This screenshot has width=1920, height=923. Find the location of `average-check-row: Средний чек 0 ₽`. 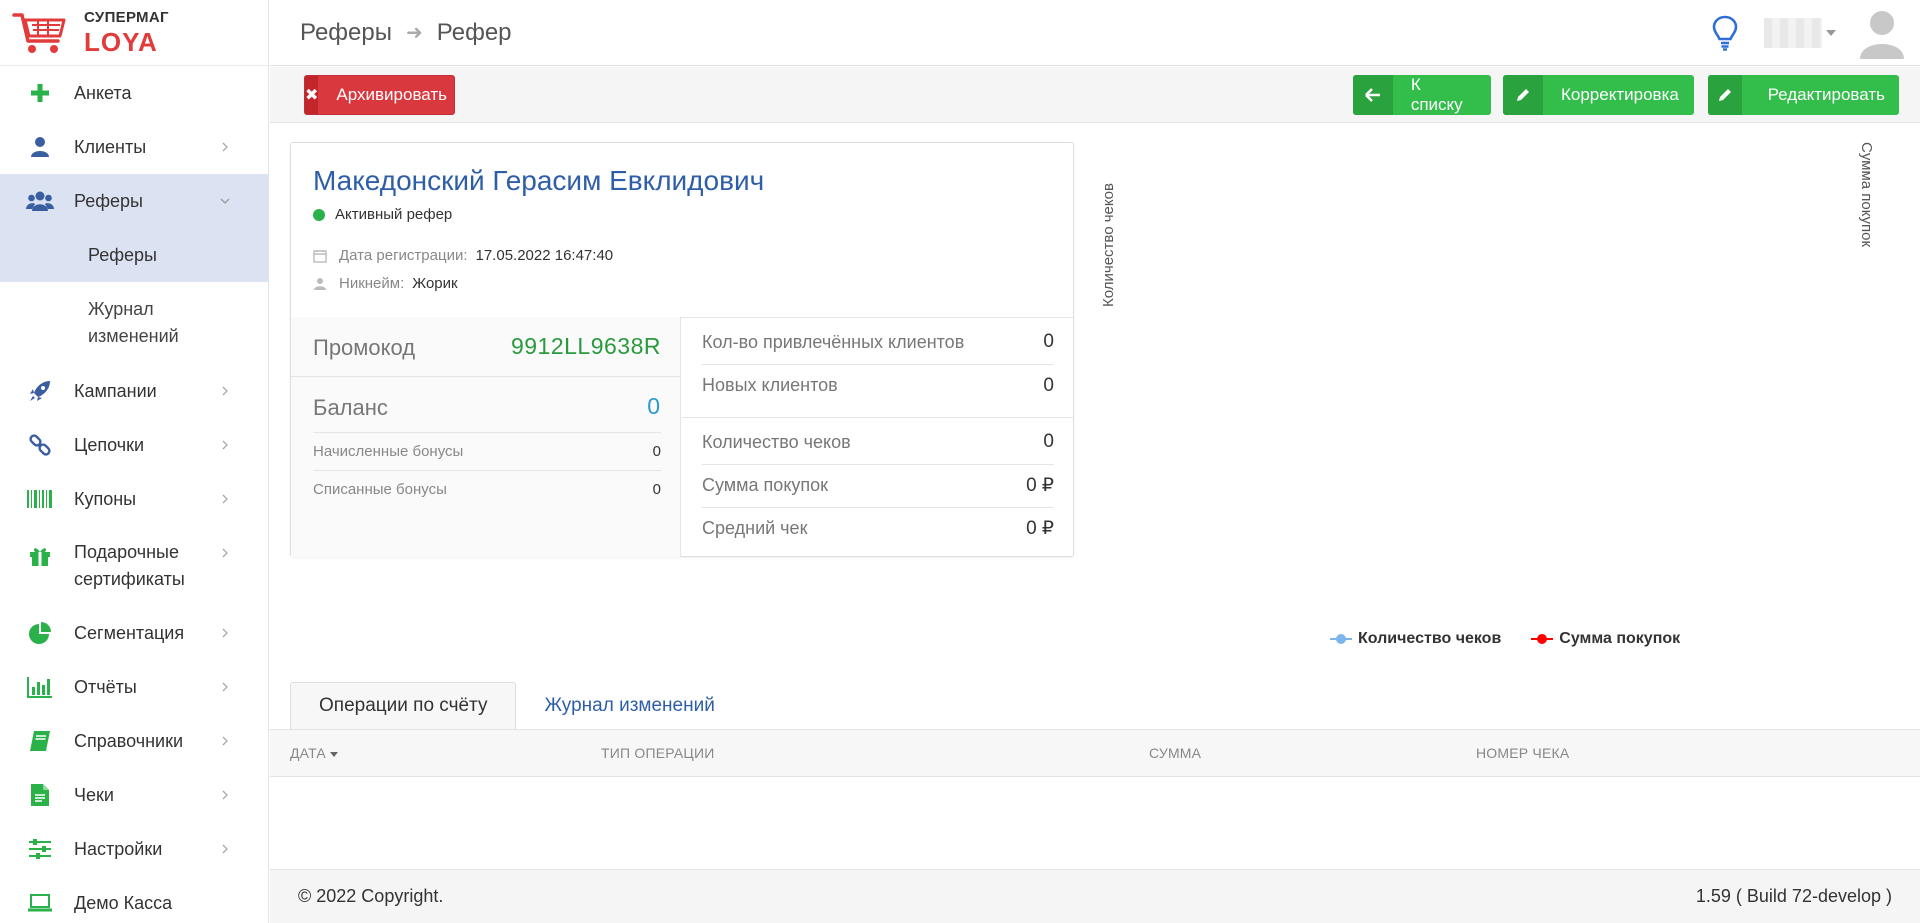

average-check-row: Средний чек 0 ₽ is located at coordinates (878, 528).